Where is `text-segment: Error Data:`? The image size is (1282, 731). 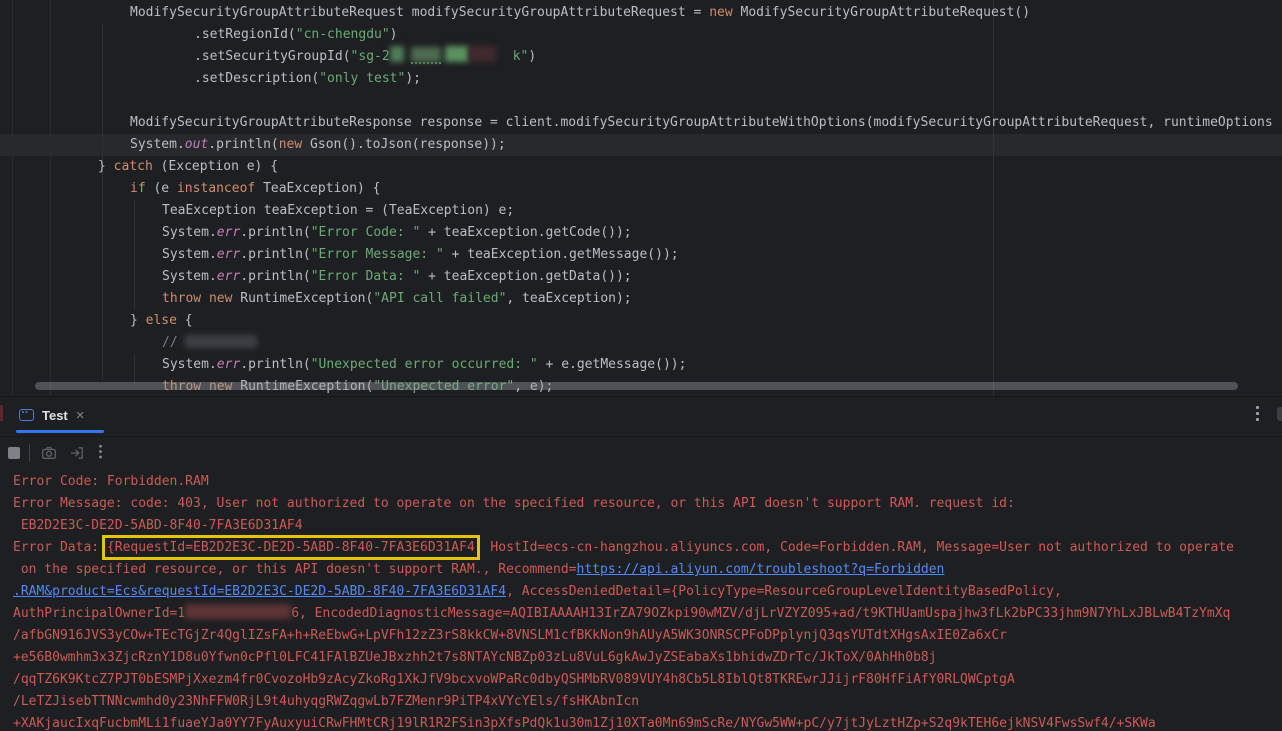 text-segment: Error Data: is located at coordinates (60, 547).